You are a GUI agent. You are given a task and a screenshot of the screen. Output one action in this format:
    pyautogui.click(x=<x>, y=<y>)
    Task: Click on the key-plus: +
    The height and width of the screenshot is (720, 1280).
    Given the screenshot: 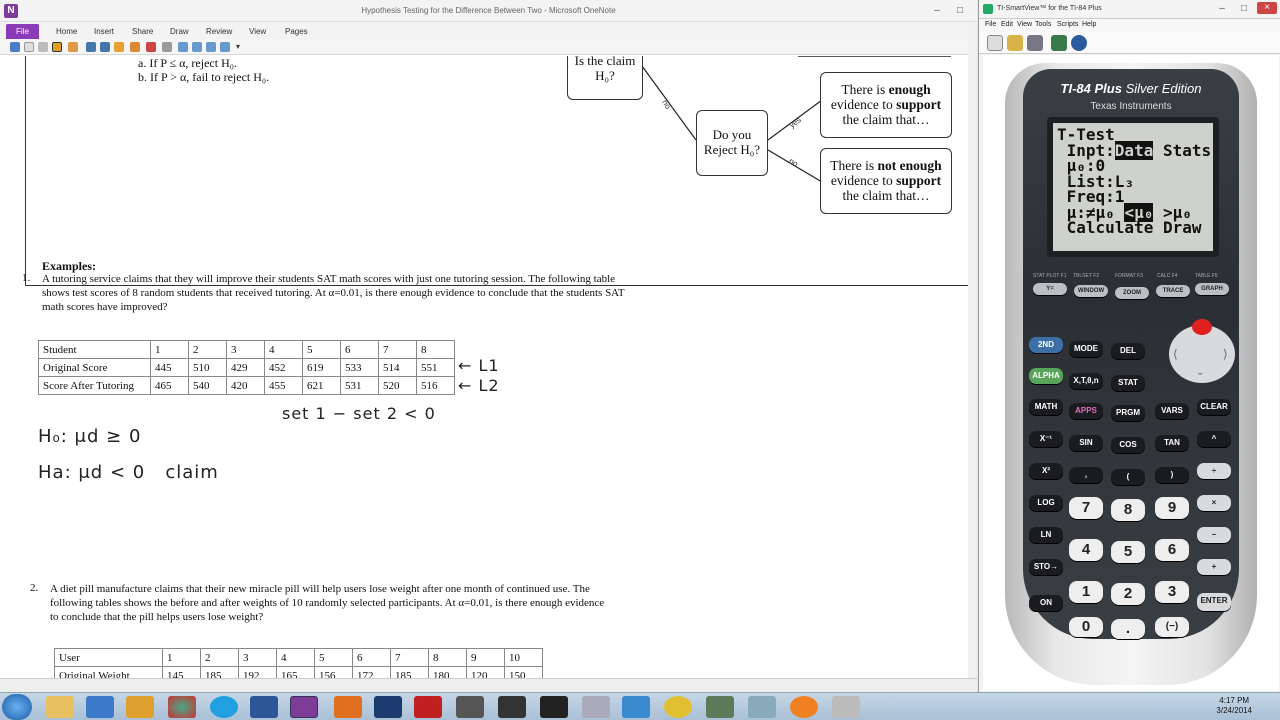 What is the action you would take?
    pyautogui.click(x=1214, y=567)
    